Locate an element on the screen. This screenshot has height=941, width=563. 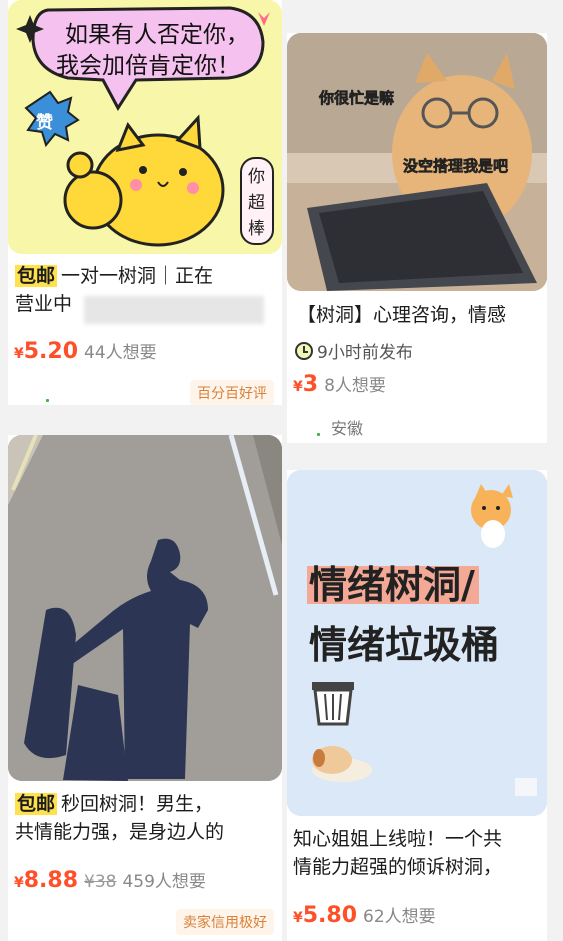
rating-tag: 百分百好评 is located at coordinates (232, 392).